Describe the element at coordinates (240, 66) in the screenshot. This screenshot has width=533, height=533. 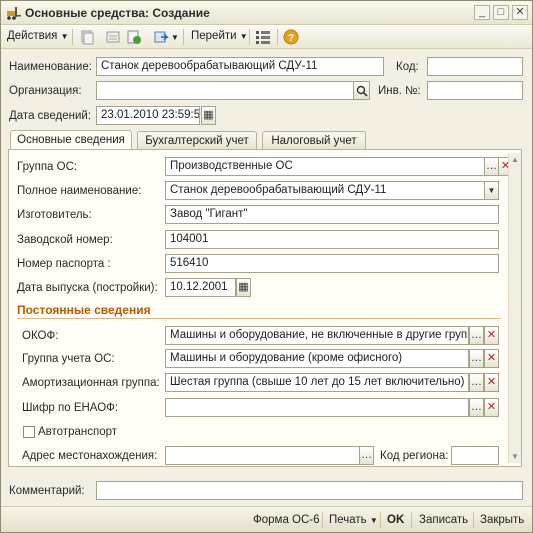
I see `name-input: Станок деревообрабатывающий СДУ-11` at that location.